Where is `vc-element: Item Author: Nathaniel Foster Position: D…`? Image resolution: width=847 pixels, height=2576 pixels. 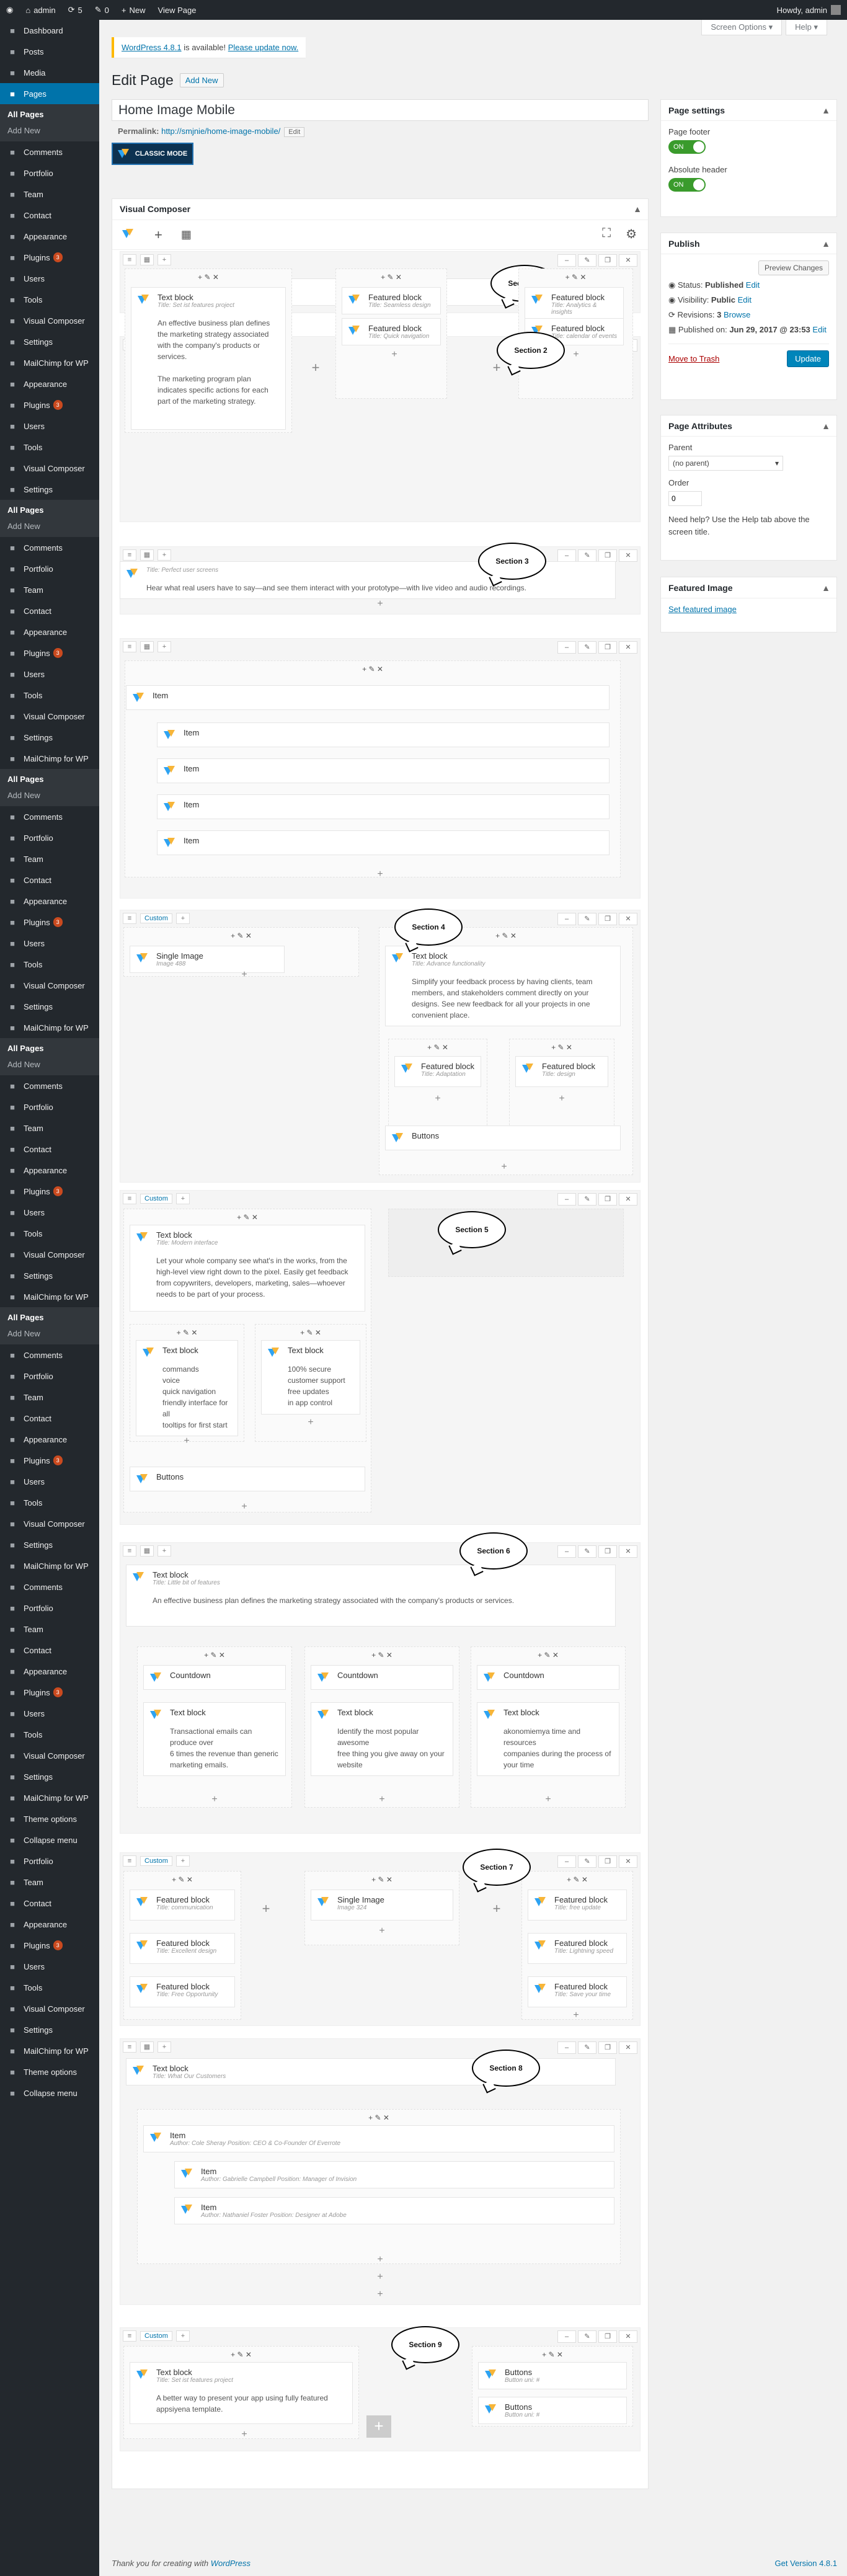
vc-element: Item Author: Nathaniel Foster Position: D… is located at coordinates (394, 2210).